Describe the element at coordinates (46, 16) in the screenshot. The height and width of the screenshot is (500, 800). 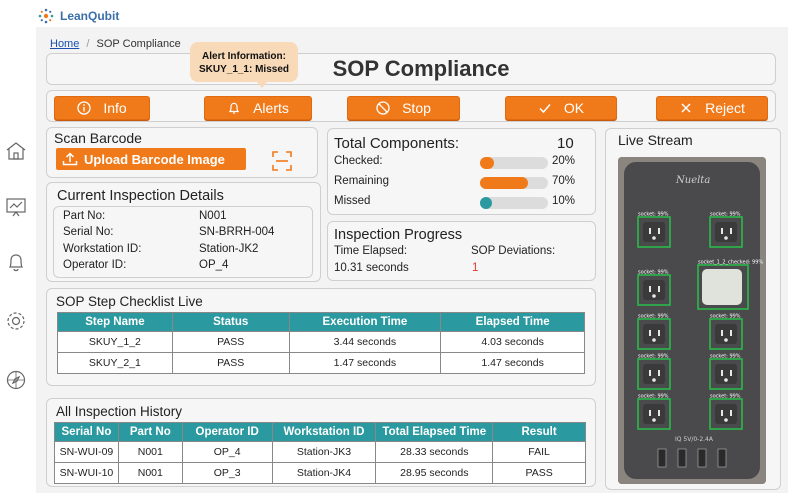
I see `logo-icon` at that location.